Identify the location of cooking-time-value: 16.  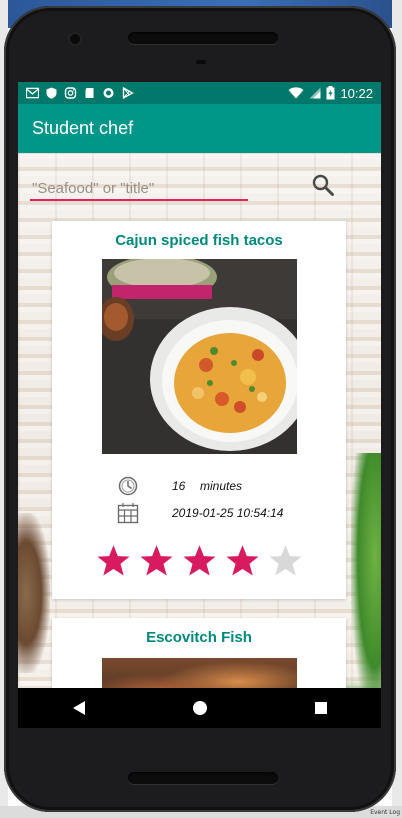
(179, 486).